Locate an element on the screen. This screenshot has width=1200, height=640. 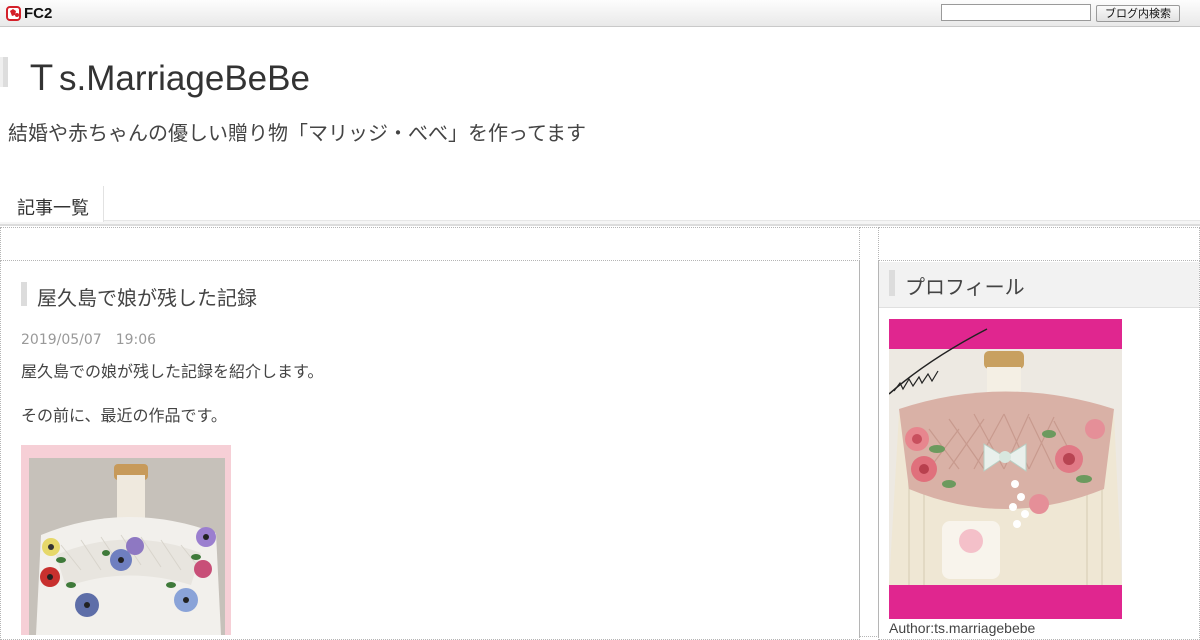
nav-item-article-list: 記事一覧 is located at coordinates (52, 204).